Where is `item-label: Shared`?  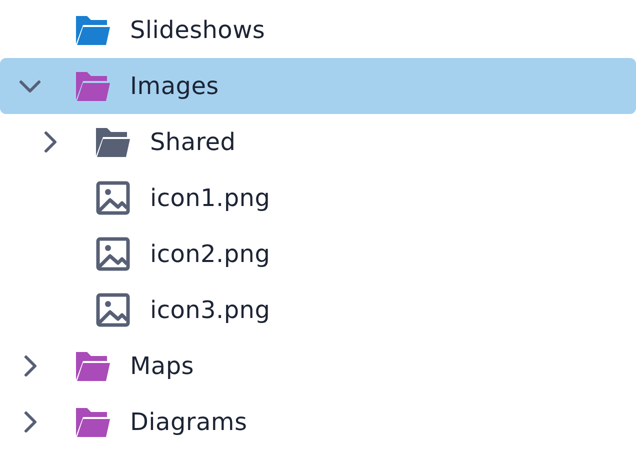 item-label: Shared is located at coordinates (193, 142).